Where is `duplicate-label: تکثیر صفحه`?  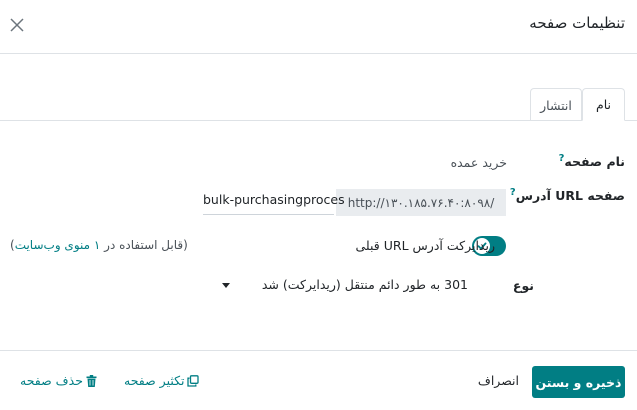 duplicate-label: تکثیر صفحه is located at coordinates (154, 380).